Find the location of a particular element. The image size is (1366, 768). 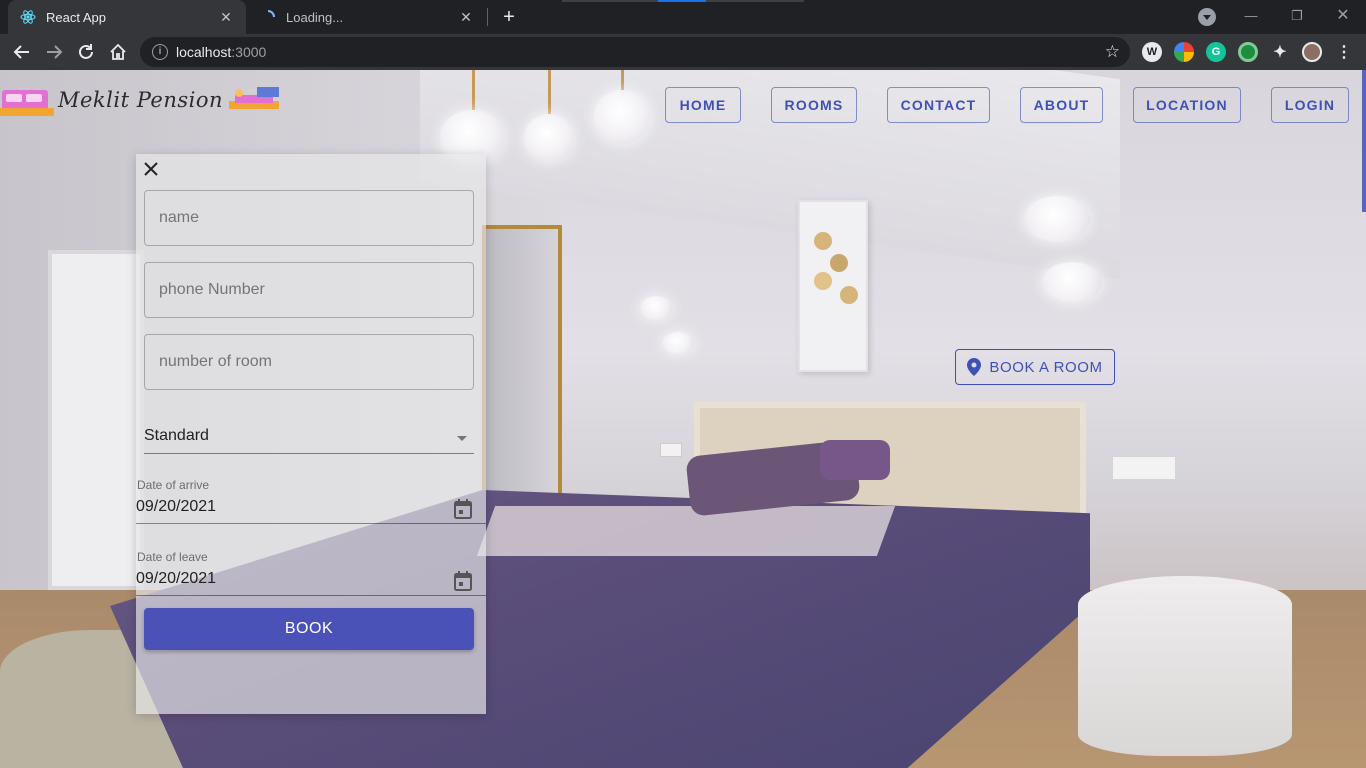

tab-search-icon is located at coordinates (1207, 17).